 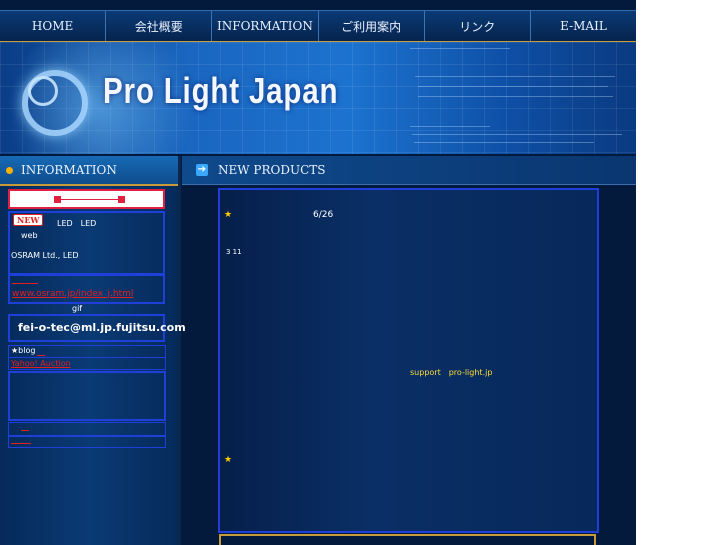 I want to click on nav-home: HOME, so click(x=53, y=26).